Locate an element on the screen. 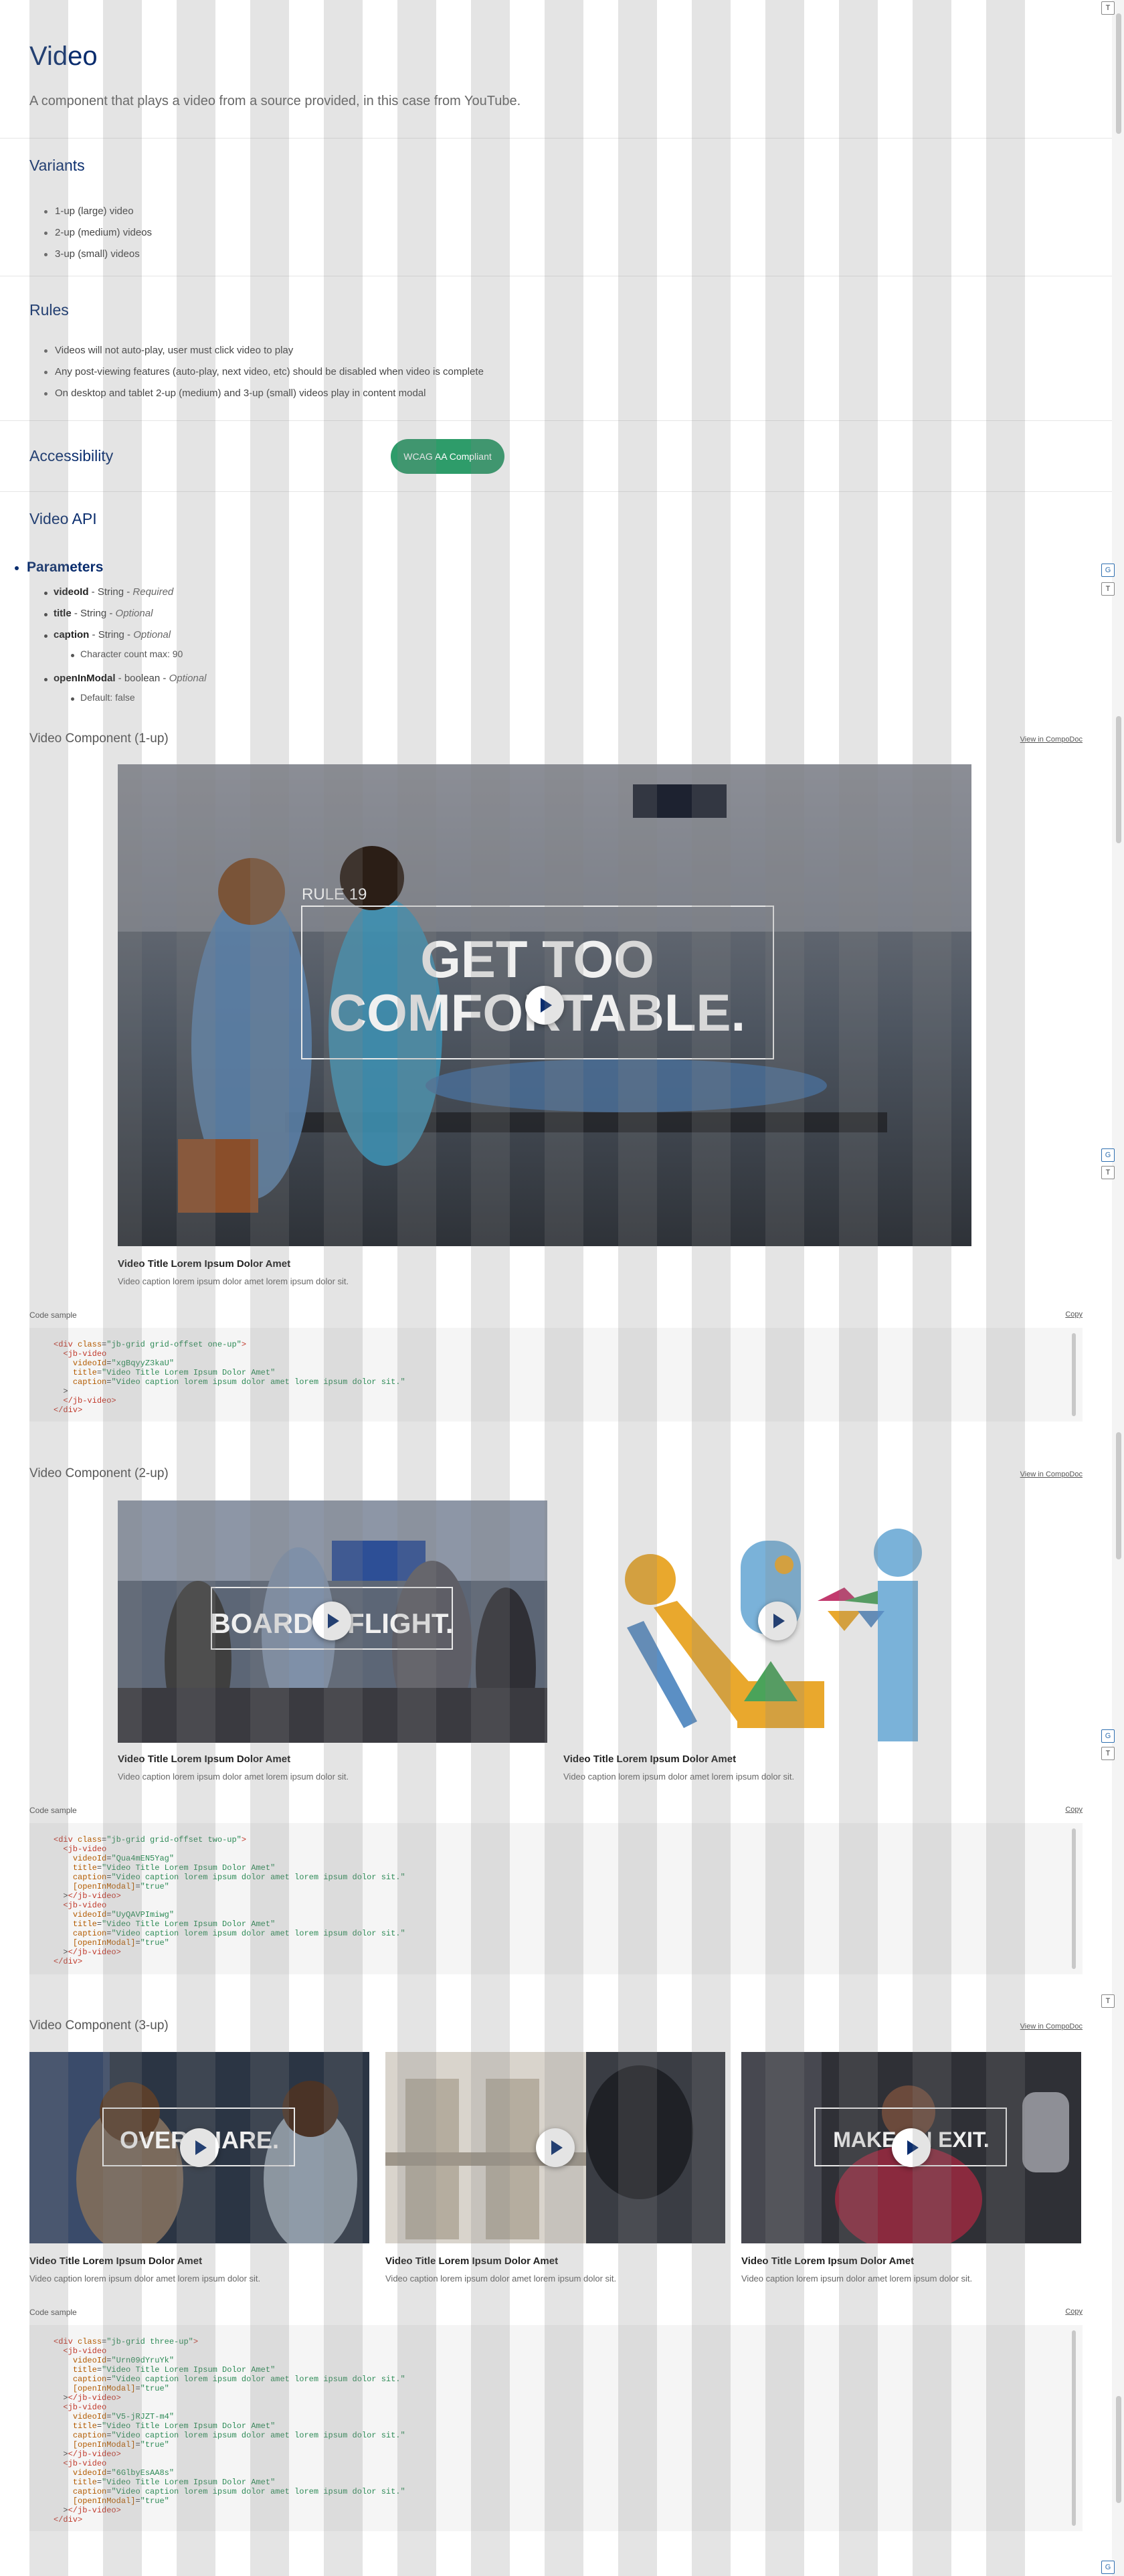  wcag-badge: WCAG AA Compliant is located at coordinates (447, 456).